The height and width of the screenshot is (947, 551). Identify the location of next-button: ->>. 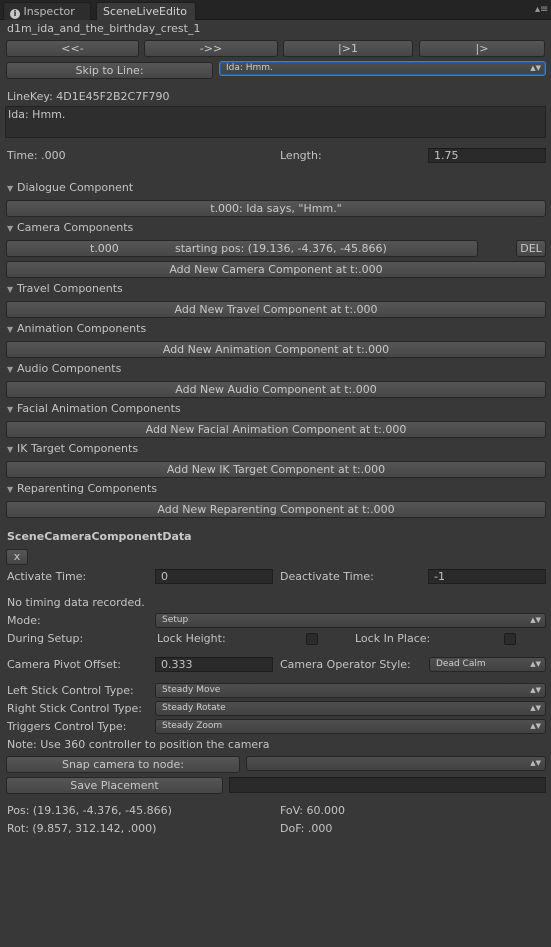
(211, 48).